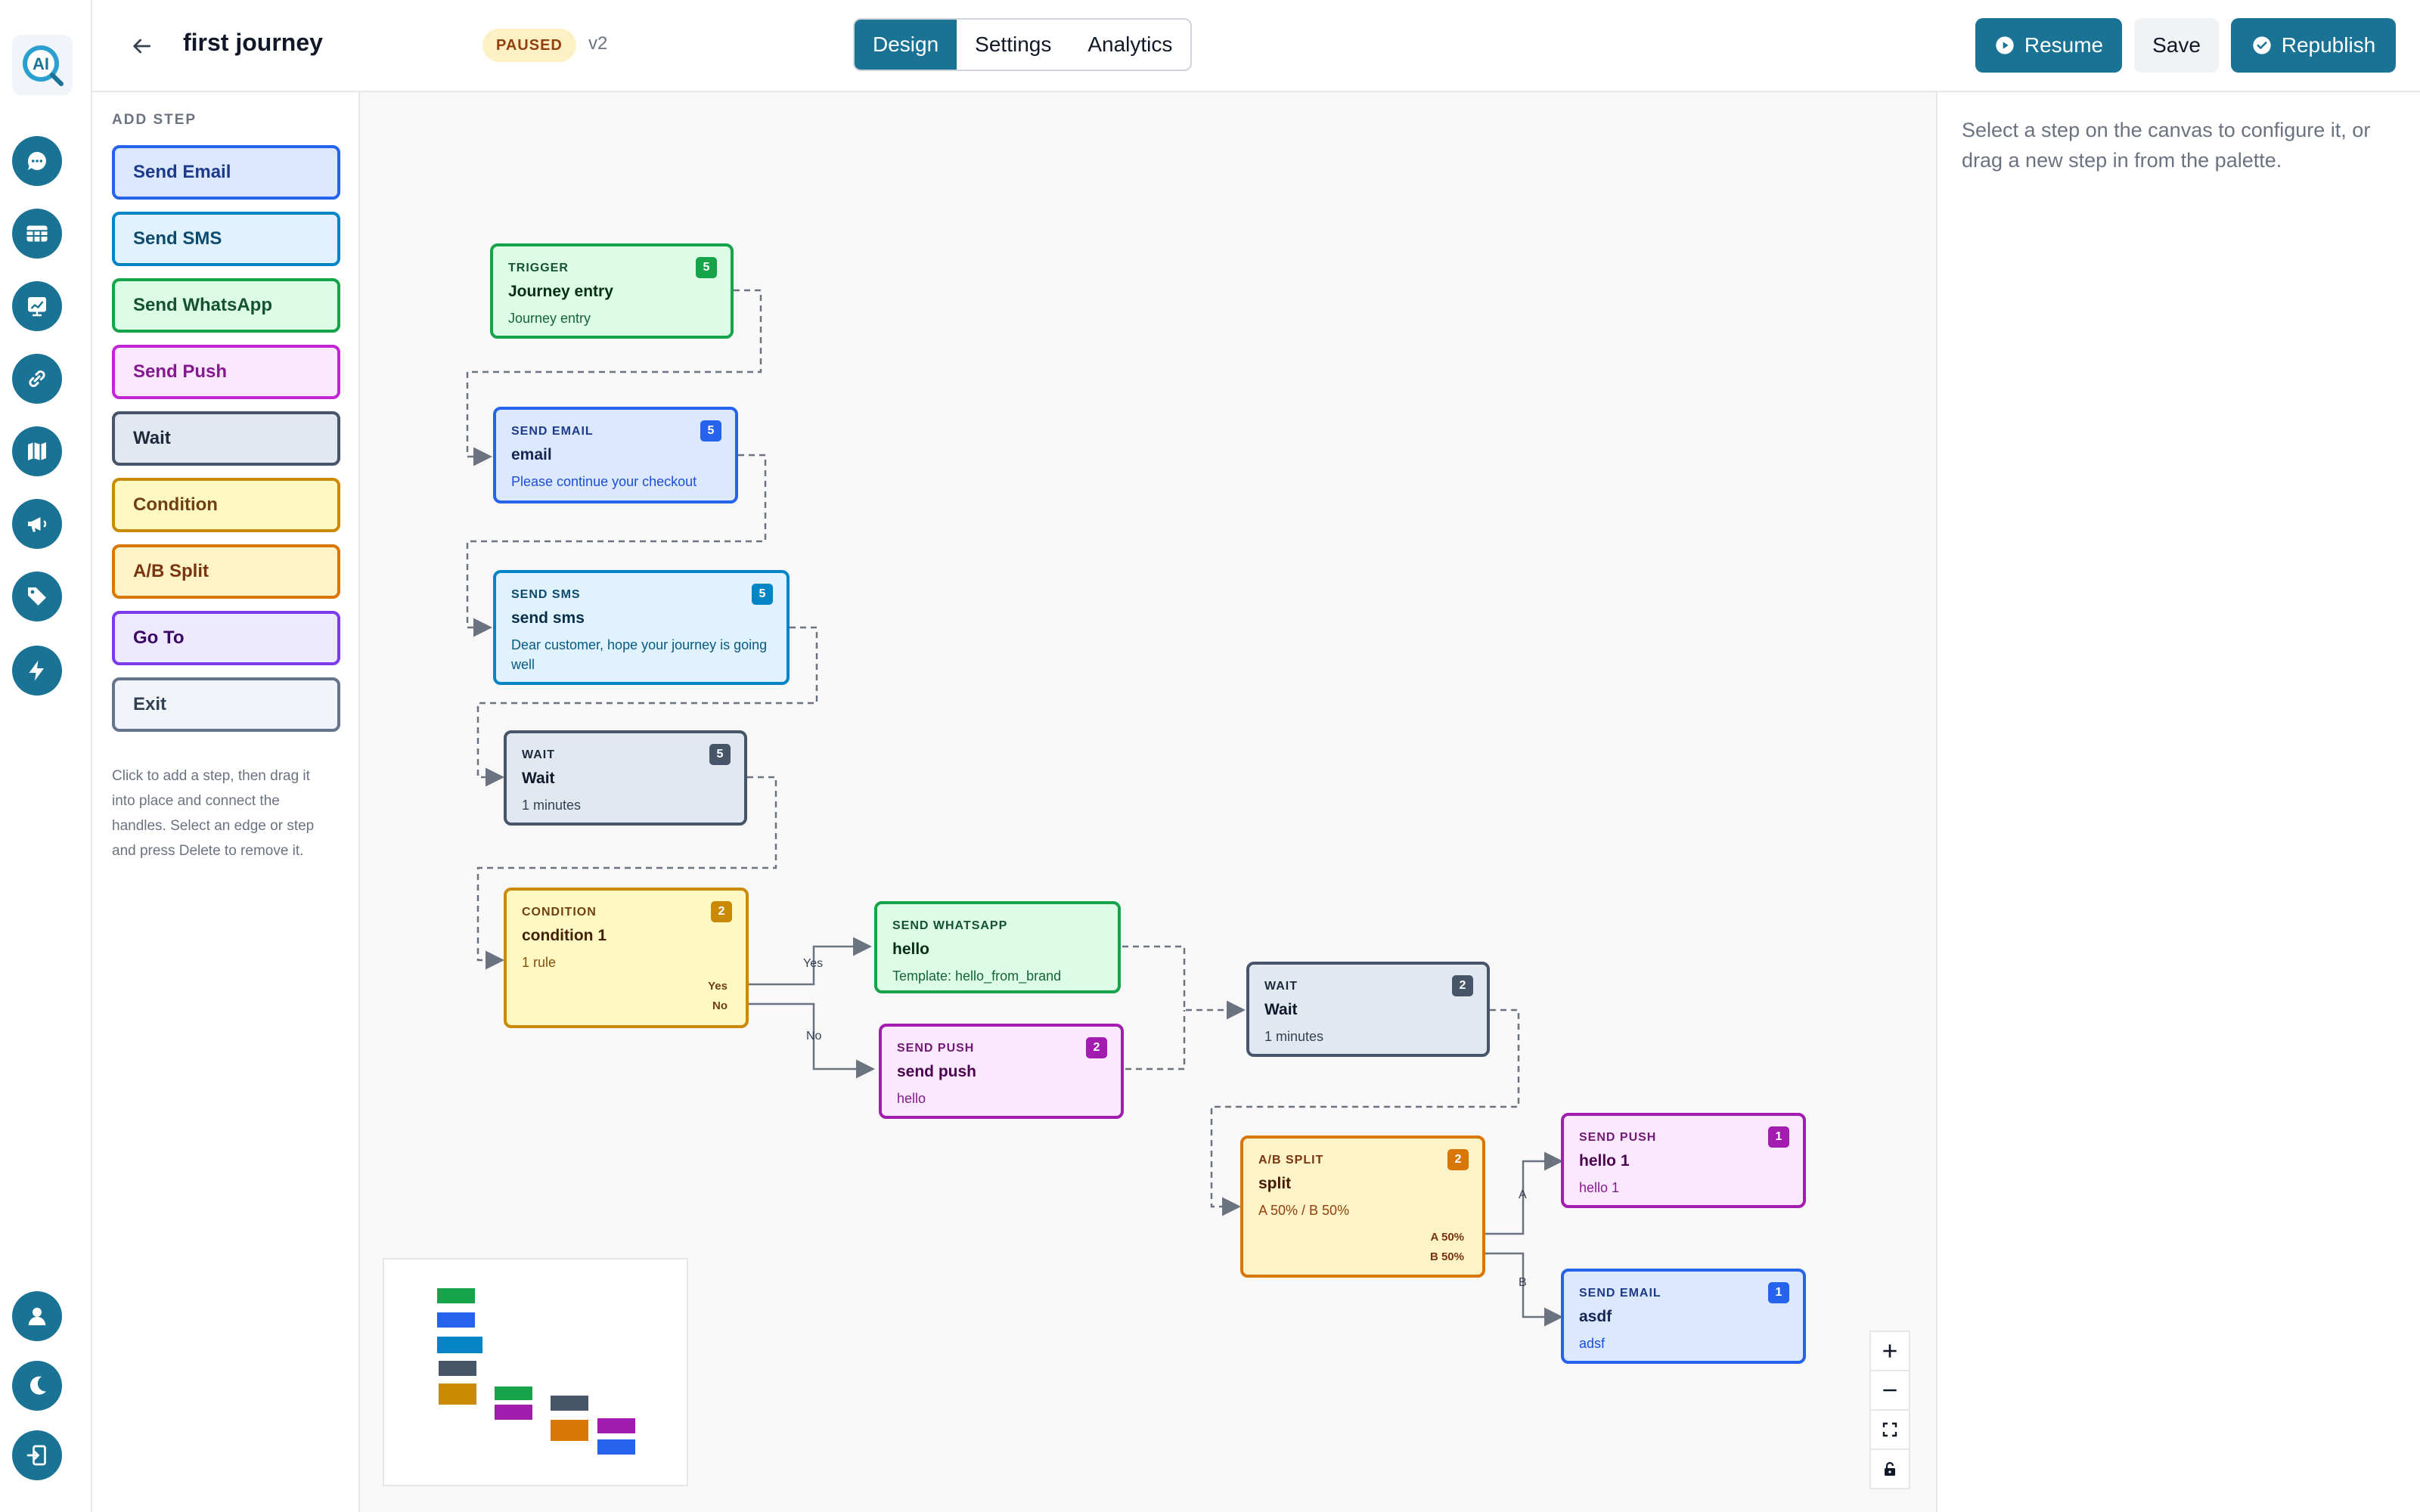  Describe the element at coordinates (37, 234) in the screenshot. I see `table-icon` at that location.